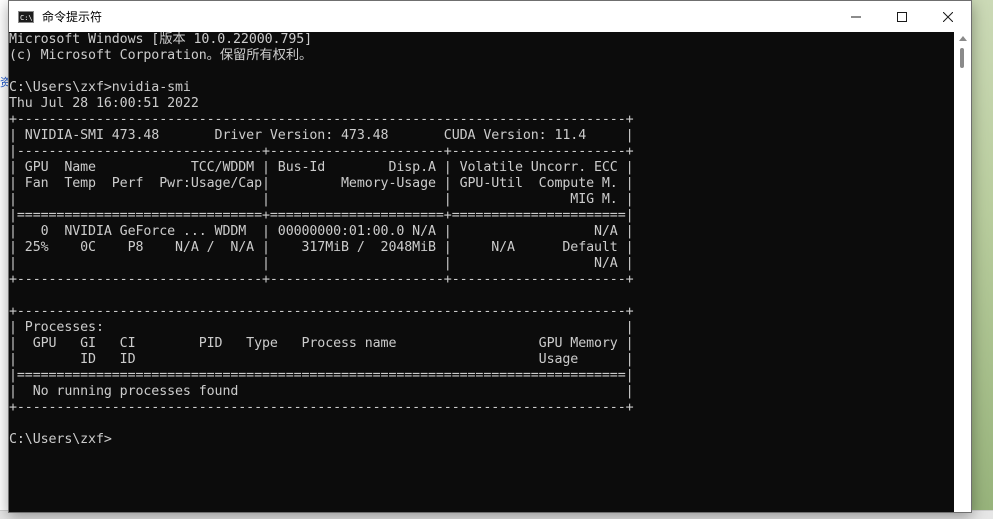 The height and width of the screenshot is (519, 993). I want to click on close-button, so click(948, 16).